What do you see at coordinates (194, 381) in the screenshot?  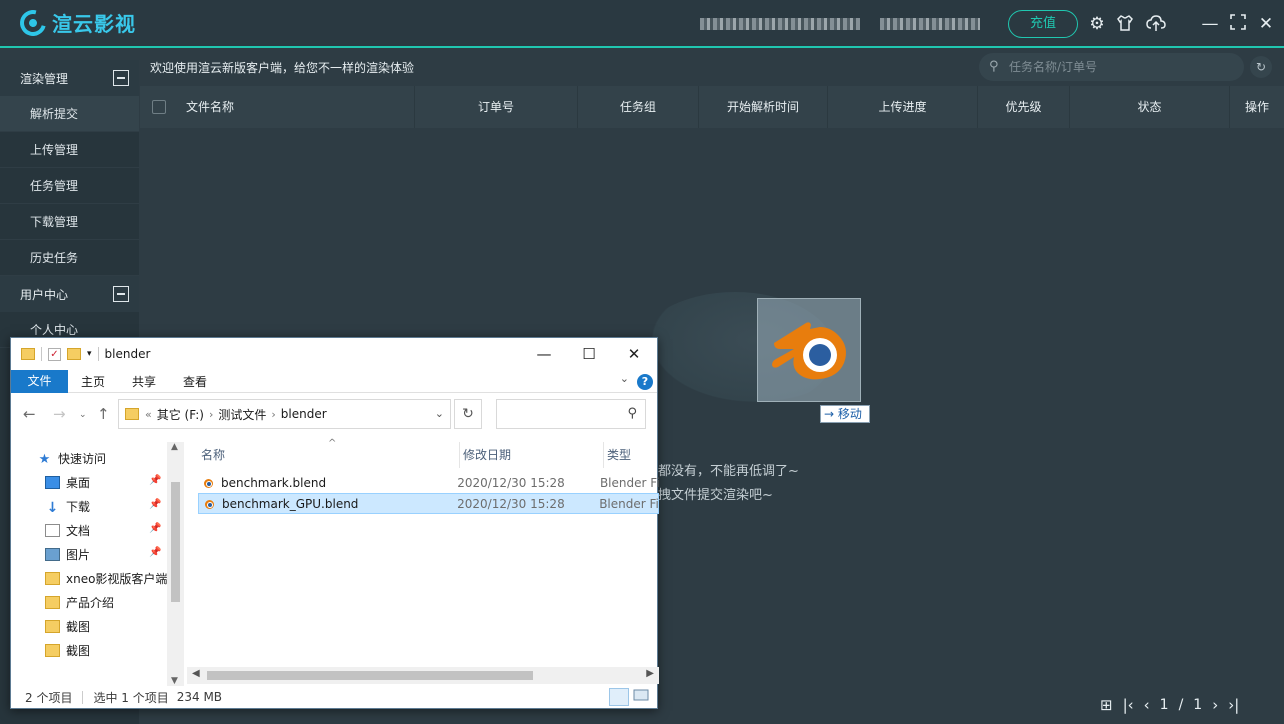 I see `tab-view: 查看` at bounding box center [194, 381].